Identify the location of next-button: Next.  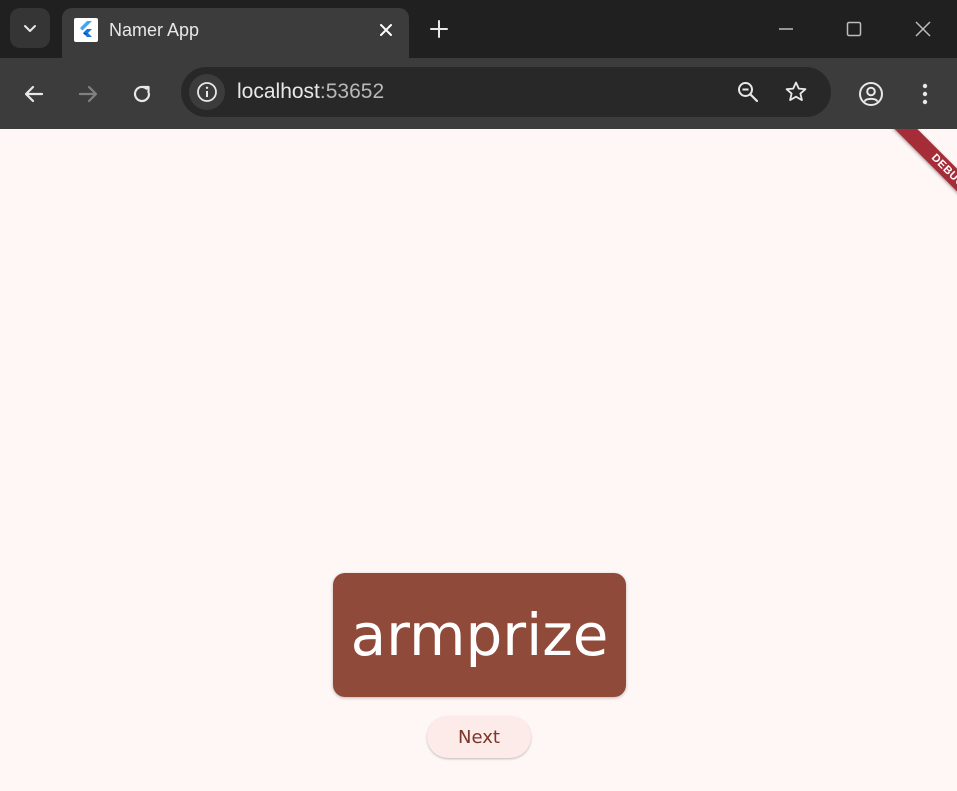
(479, 737).